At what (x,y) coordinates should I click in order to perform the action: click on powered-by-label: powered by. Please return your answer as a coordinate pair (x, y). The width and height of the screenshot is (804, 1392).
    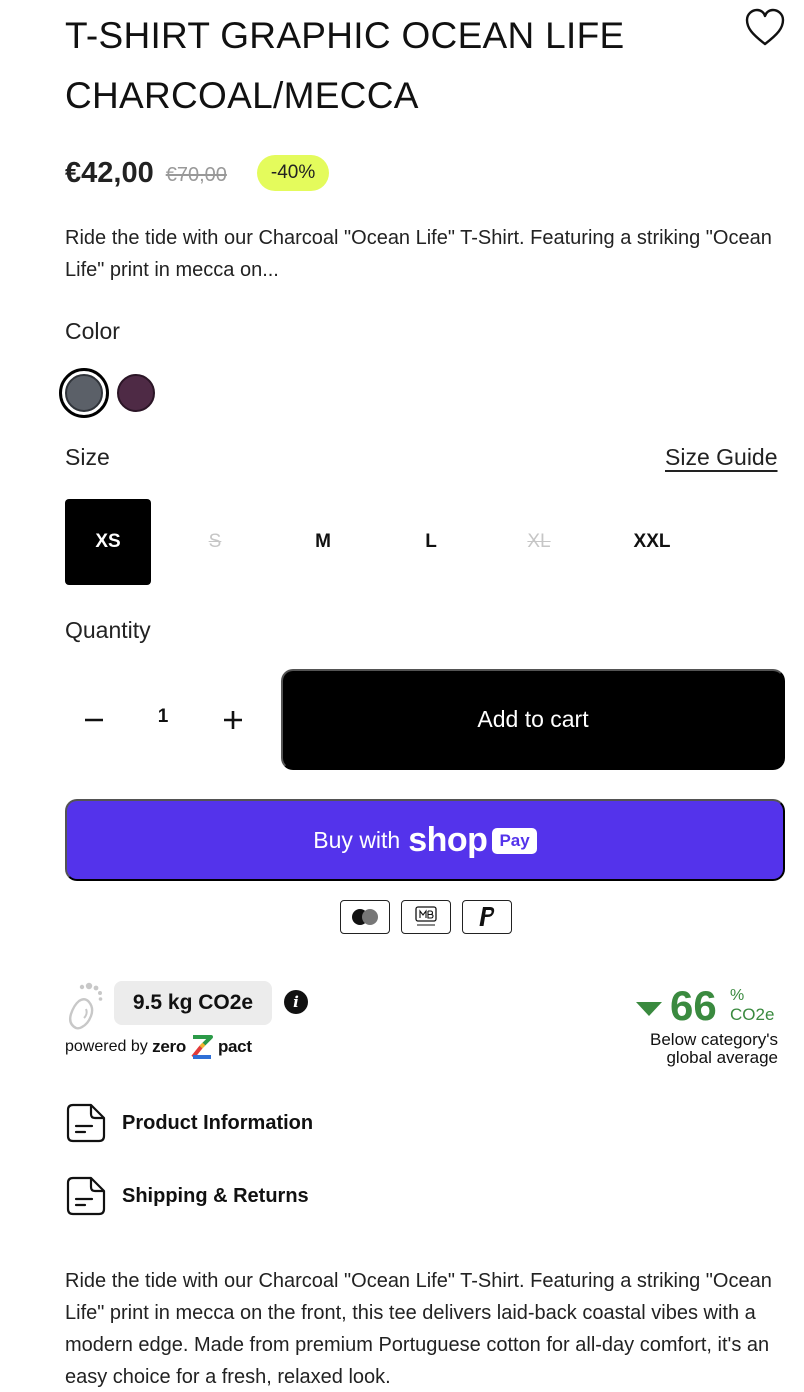
    Looking at the image, I should click on (106, 1046).